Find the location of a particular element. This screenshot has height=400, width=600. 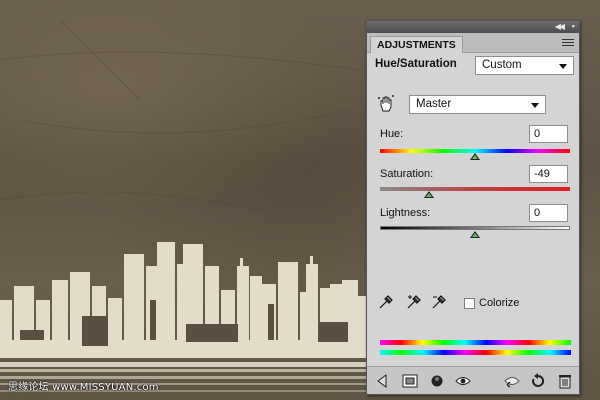

panel-title-bar: ◀◀ ▪ is located at coordinates (473, 27).